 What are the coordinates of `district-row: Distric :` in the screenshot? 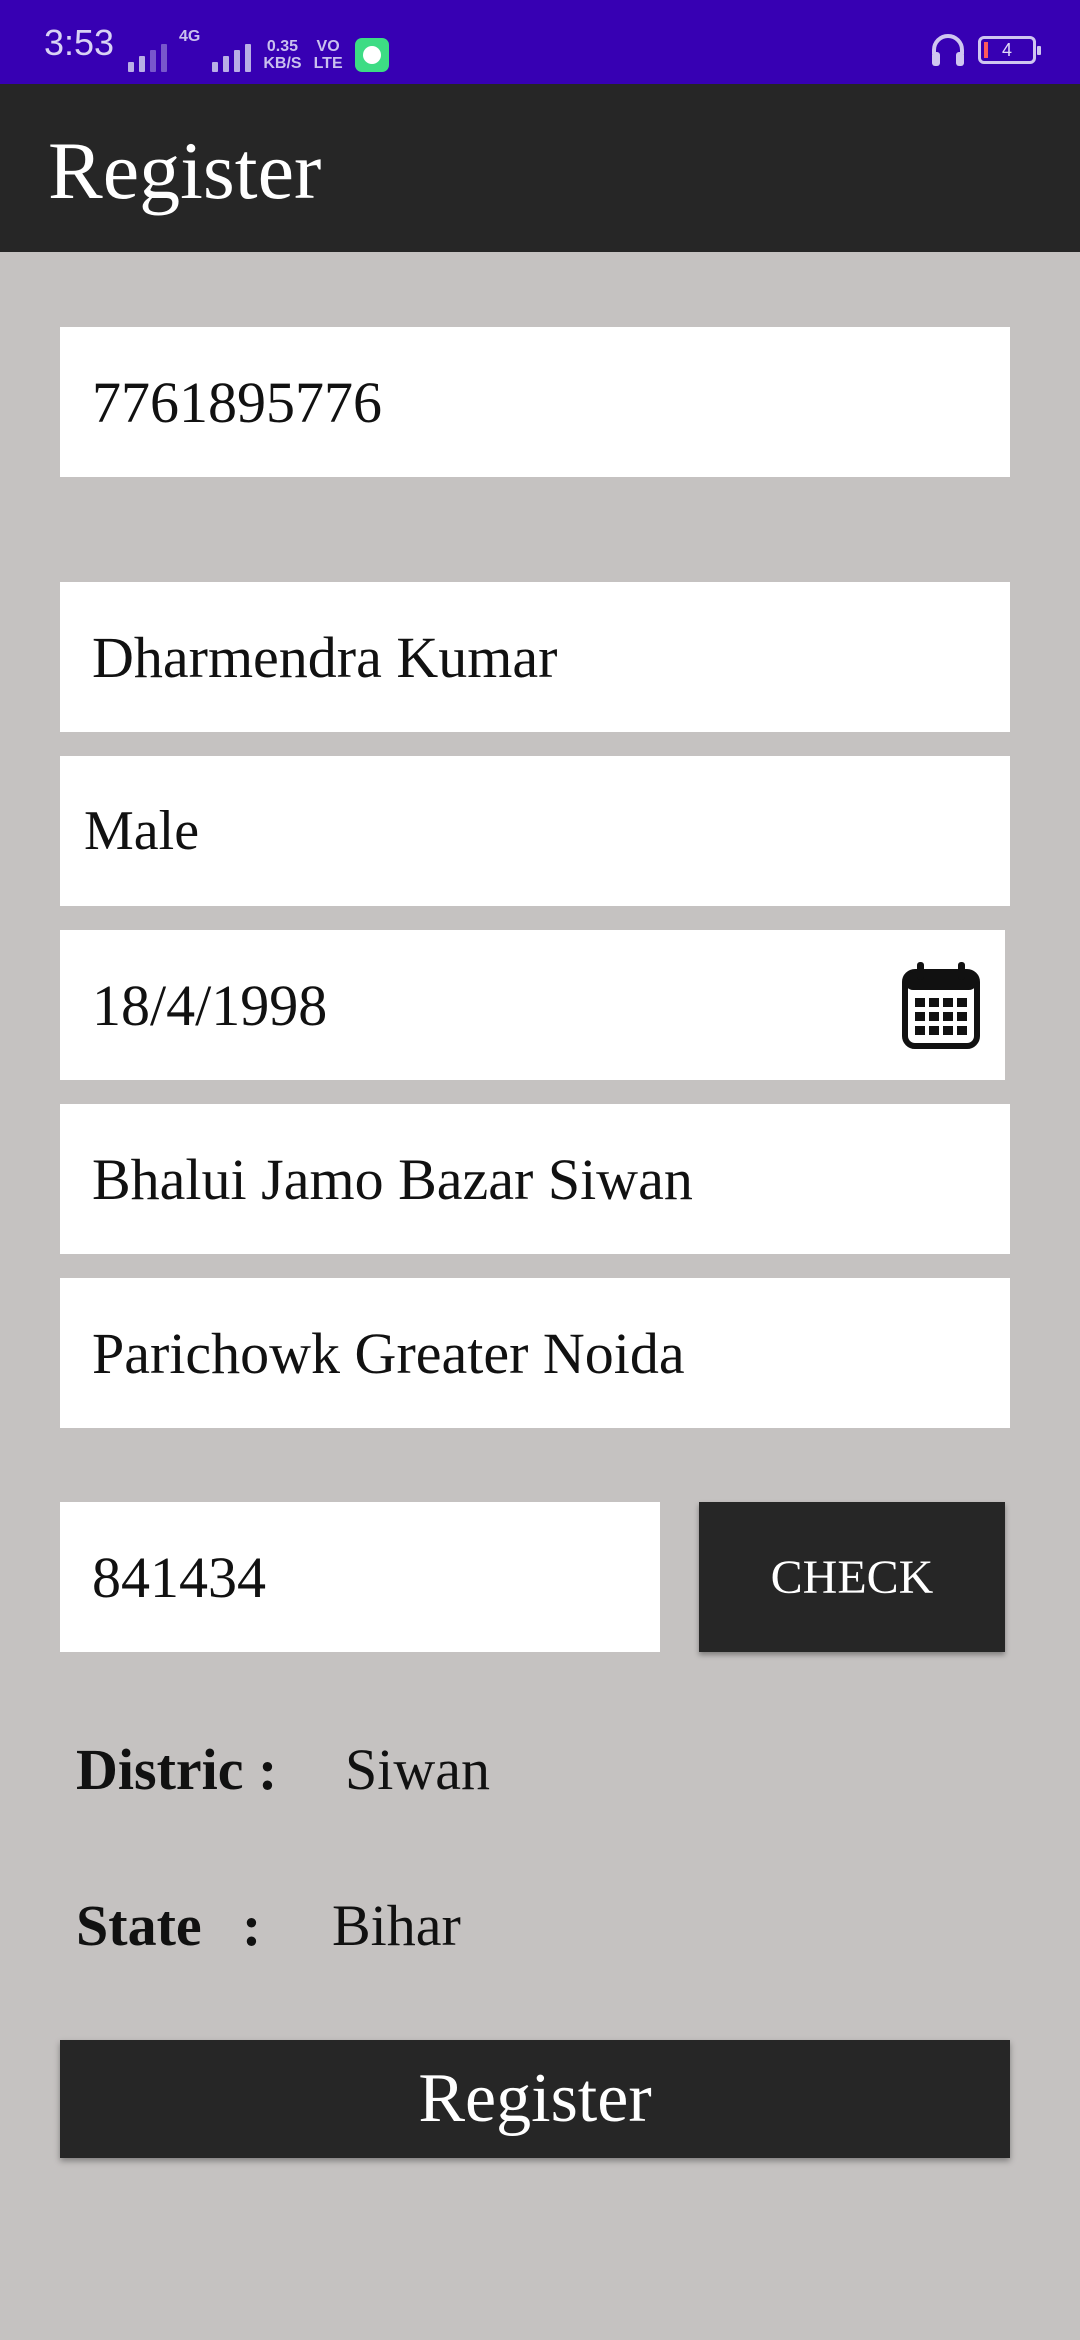 It's located at (176, 1769).